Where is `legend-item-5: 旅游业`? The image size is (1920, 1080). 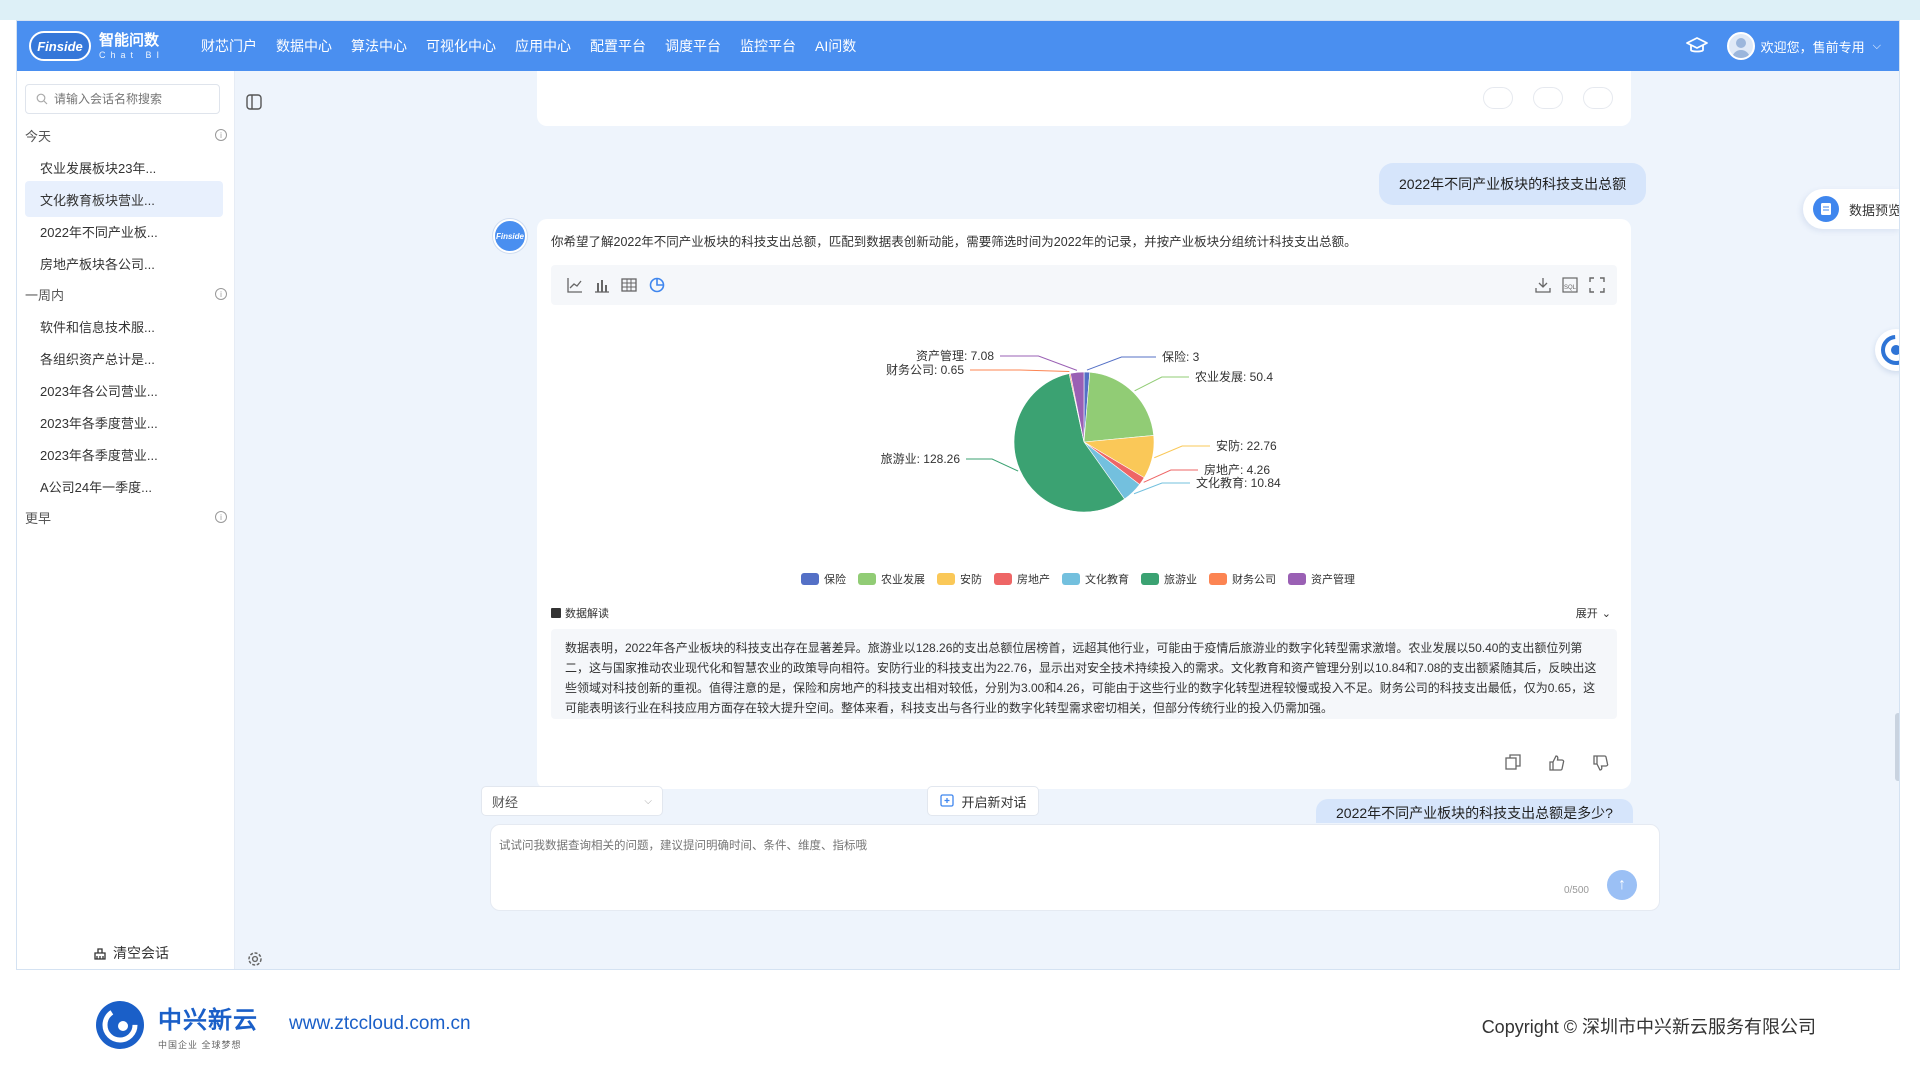 legend-item-5: 旅游业 is located at coordinates (1169, 579).